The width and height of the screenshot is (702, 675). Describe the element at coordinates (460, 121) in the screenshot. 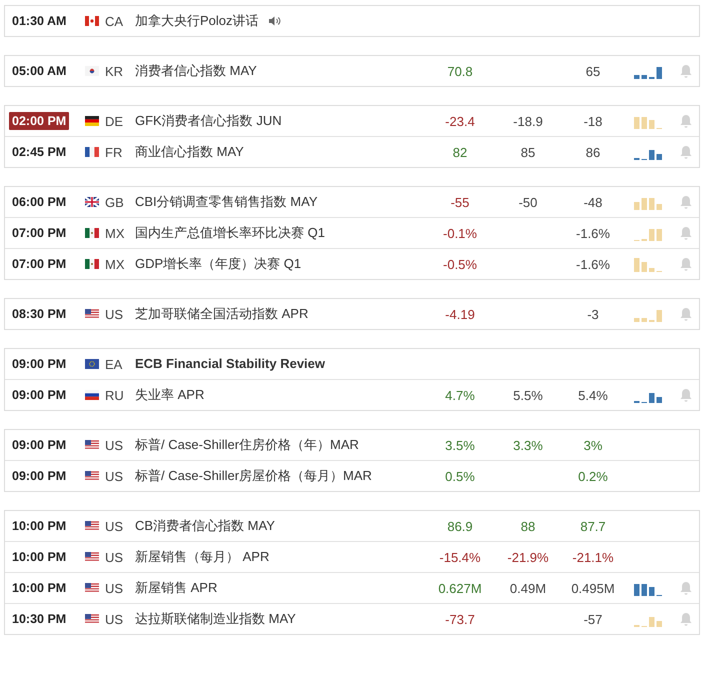

I see `actual-value: -23.4` at that location.